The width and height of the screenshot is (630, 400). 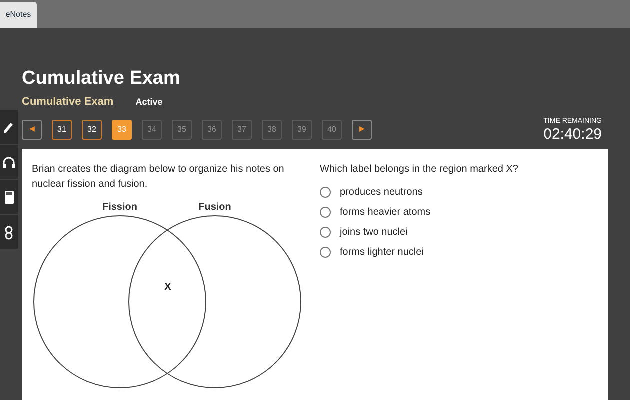 What do you see at coordinates (122, 130) in the screenshot?
I see `page-button: 33` at bounding box center [122, 130].